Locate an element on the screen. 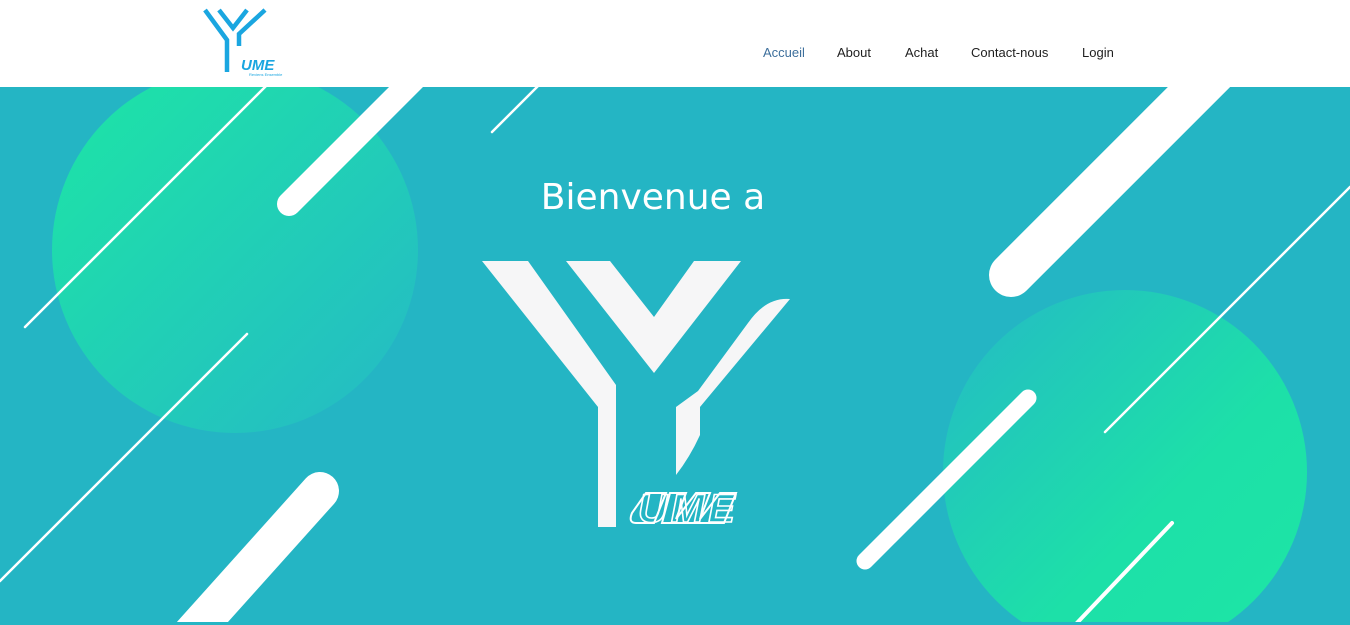 The height and width of the screenshot is (625, 1350). hero-logo-text: UME is located at coordinates (688, 509).